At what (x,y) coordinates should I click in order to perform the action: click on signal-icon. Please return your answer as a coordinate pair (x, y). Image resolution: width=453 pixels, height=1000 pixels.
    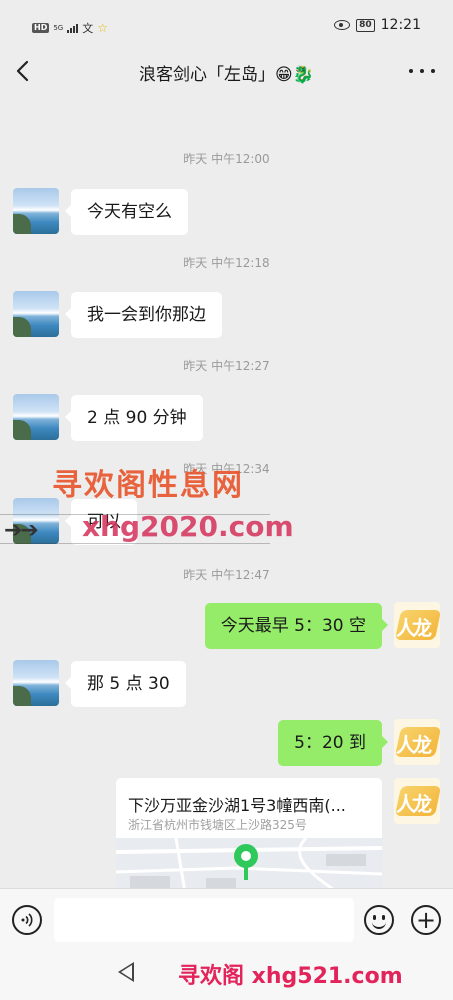
    Looking at the image, I should click on (73, 28).